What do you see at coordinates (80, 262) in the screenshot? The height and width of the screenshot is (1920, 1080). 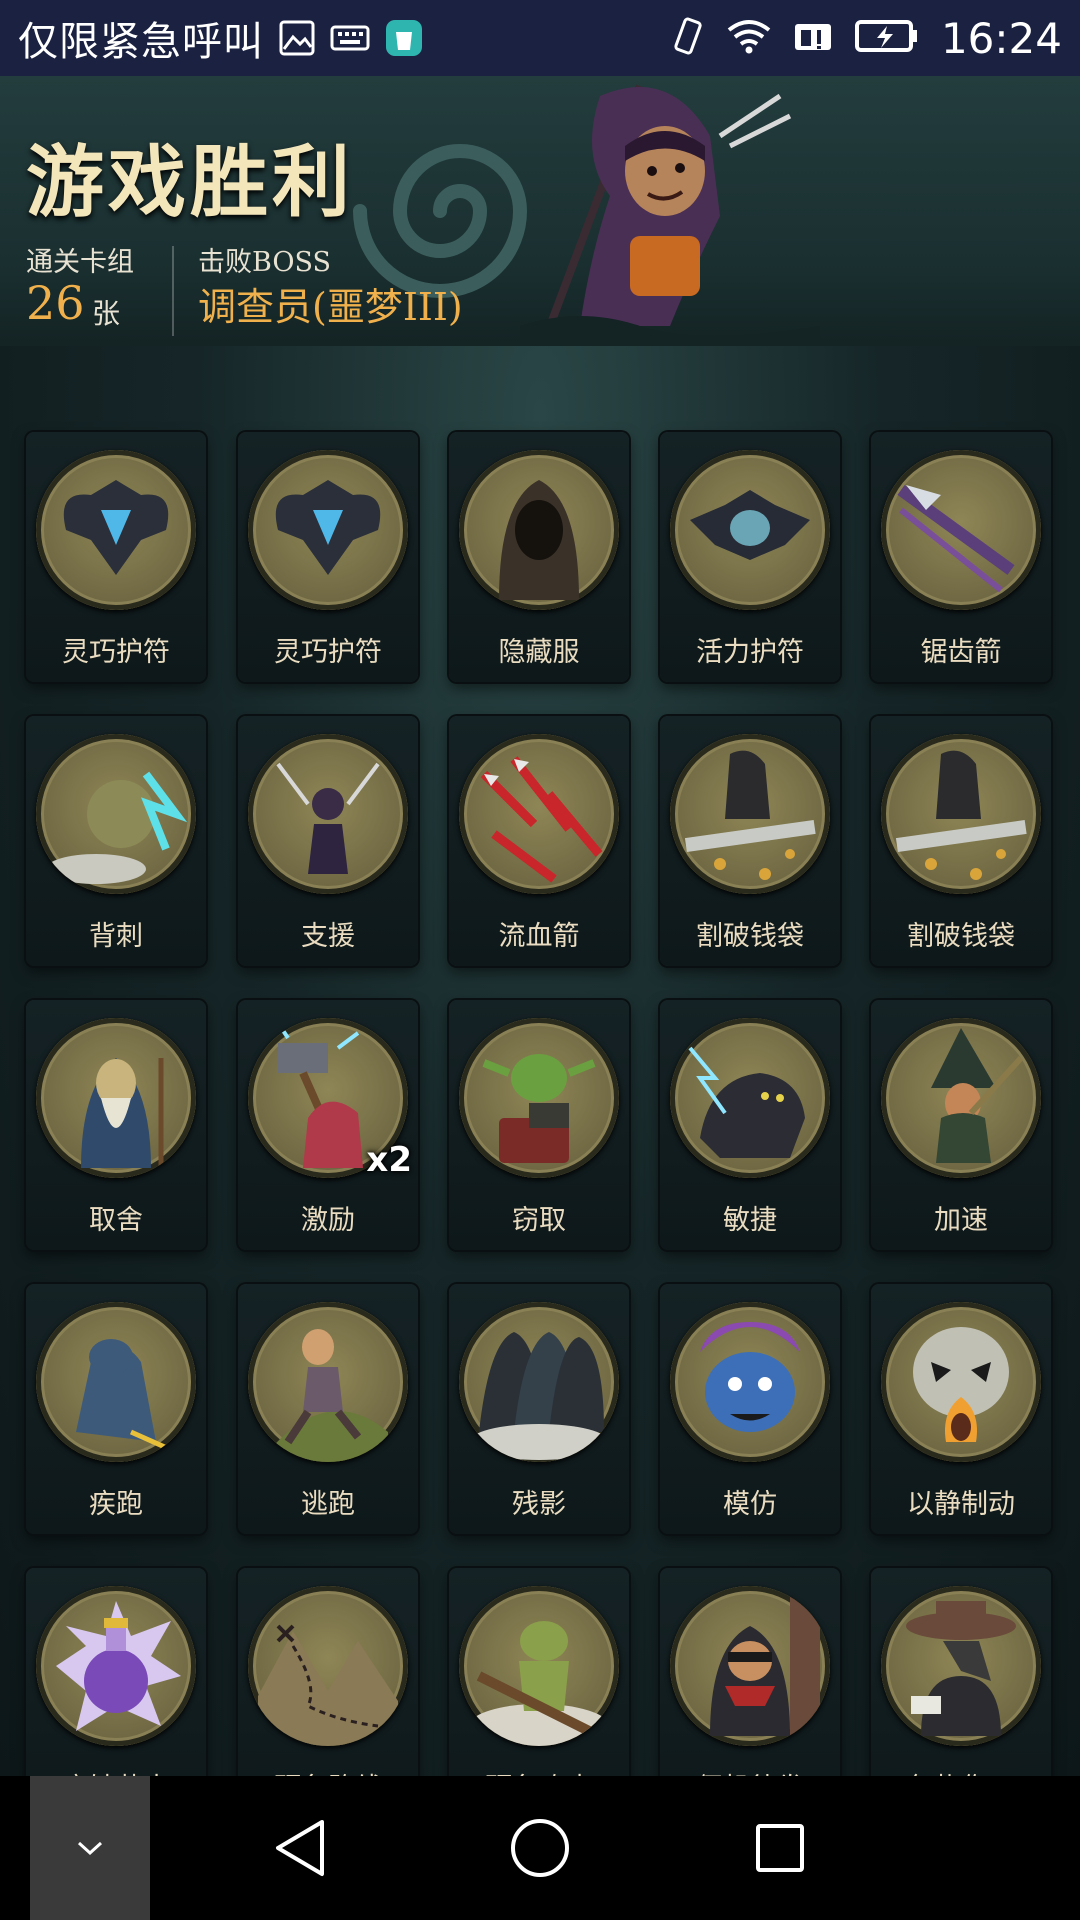 I see `deck-label: 通关卡组` at bounding box center [80, 262].